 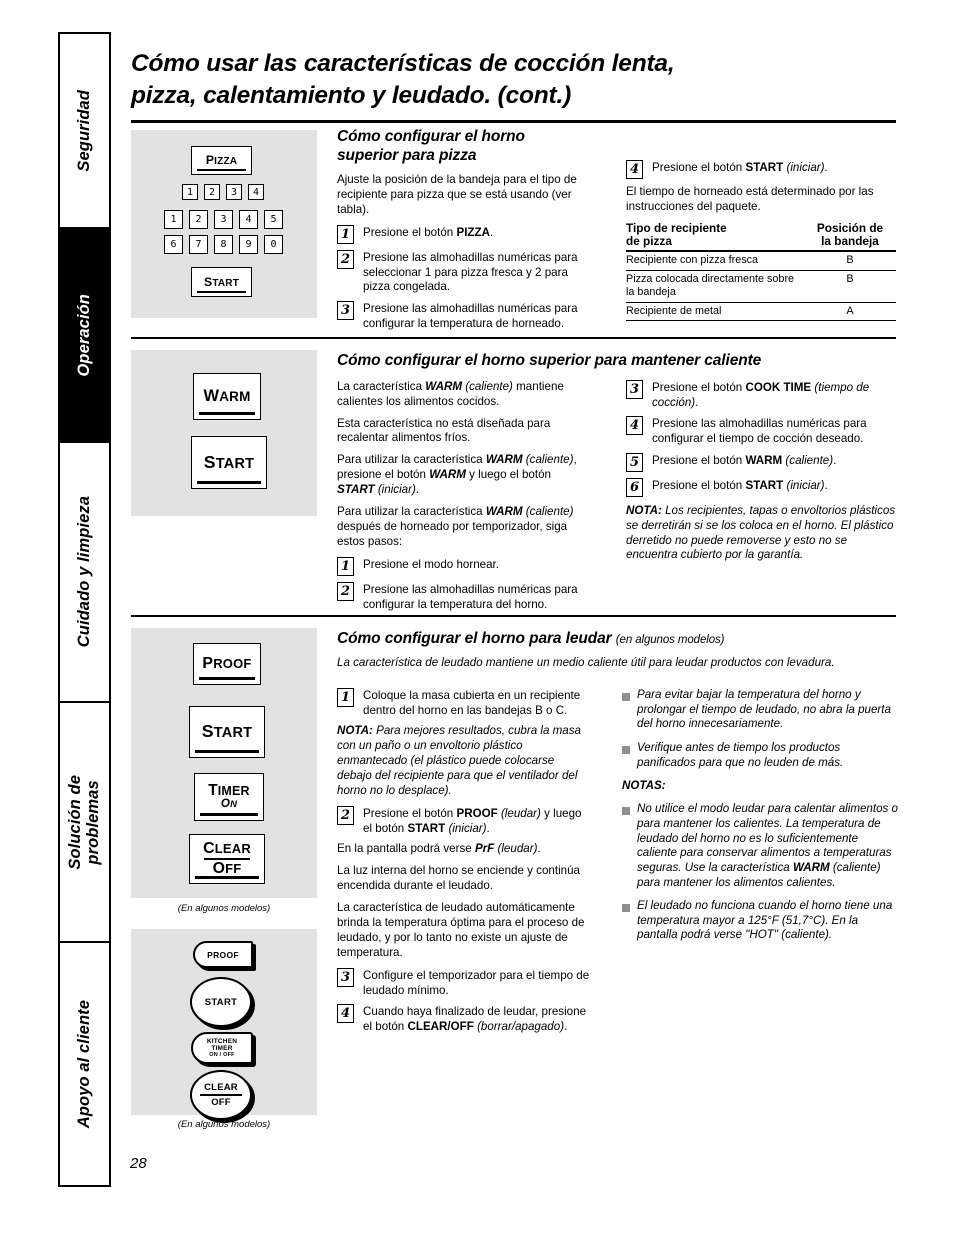 I want to click on sidebar-item-seguridad: Seguridad, so click(x=84, y=131).